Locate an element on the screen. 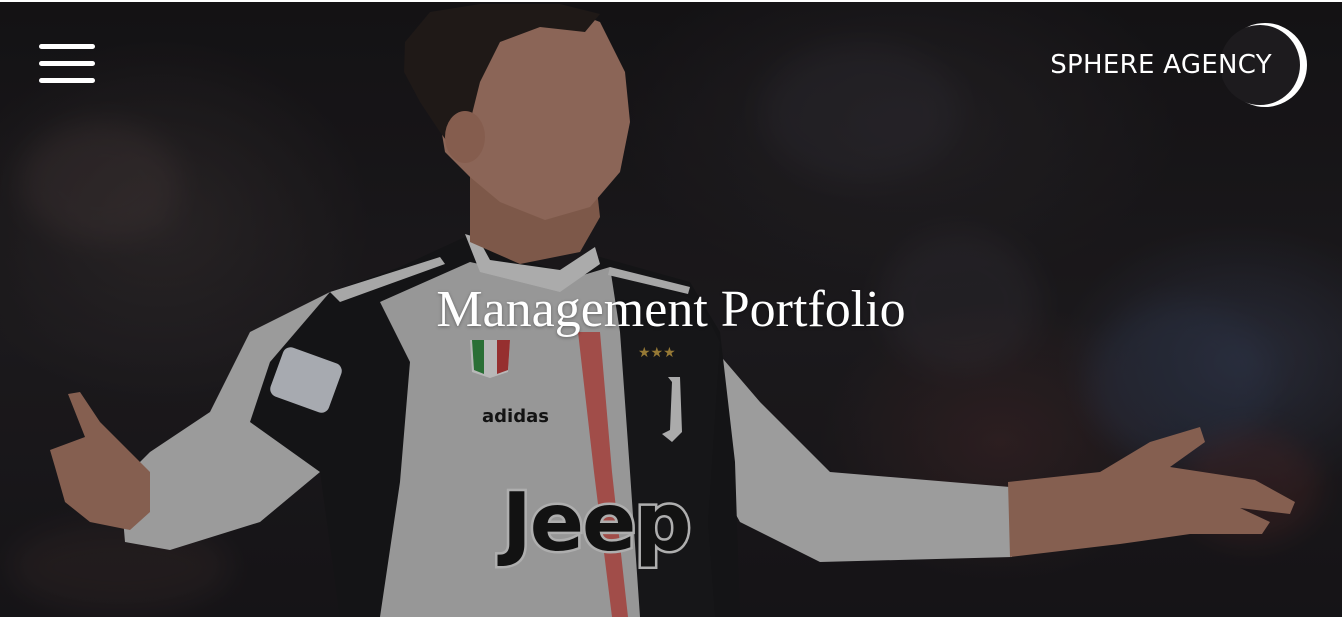  brand-logo-link: SPHERE AGENCY is located at coordinates (1179, 65).